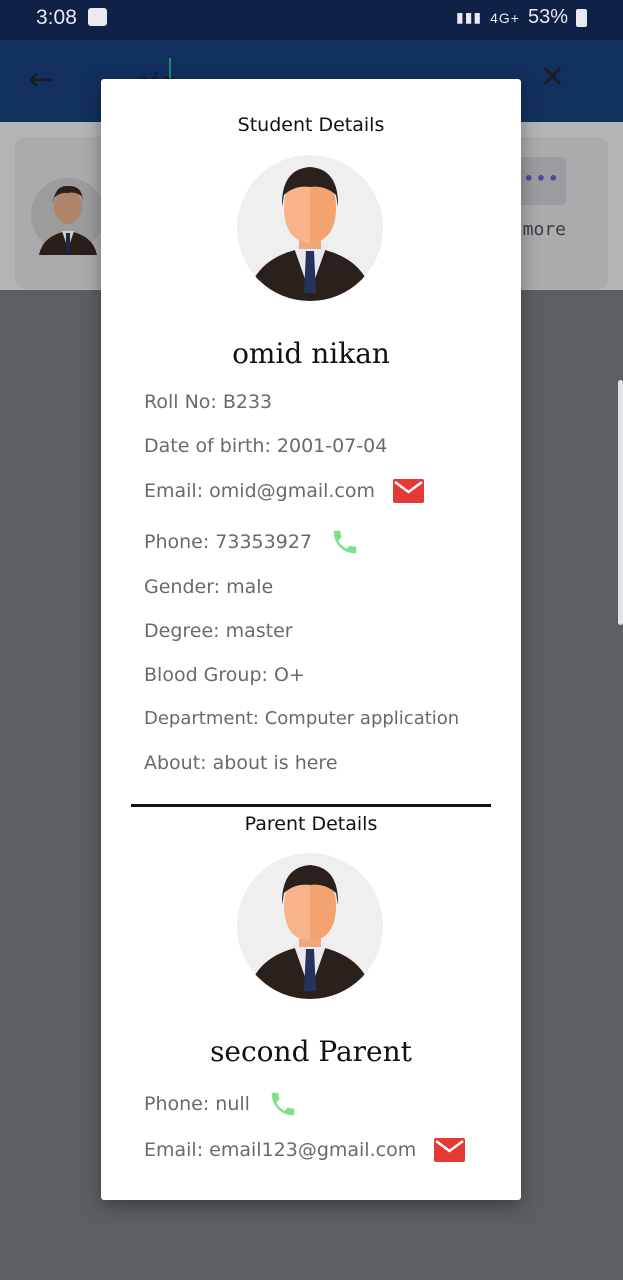 This screenshot has width=623, height=1280. I want to click on roll-no-text: Roll No: B233, so click(208, 402).